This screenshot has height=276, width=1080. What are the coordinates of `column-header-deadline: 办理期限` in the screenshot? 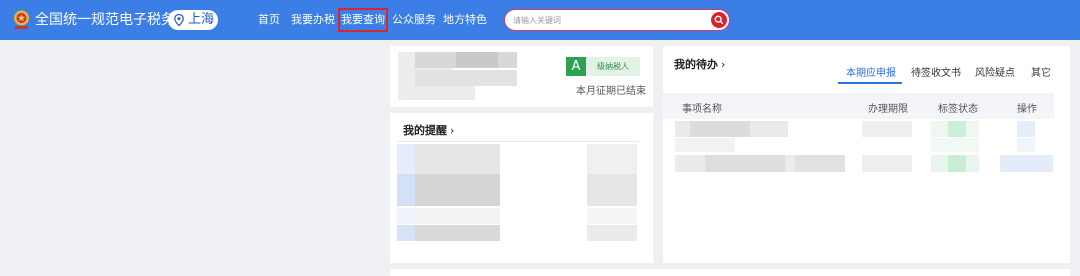 It's located at (888, 109).